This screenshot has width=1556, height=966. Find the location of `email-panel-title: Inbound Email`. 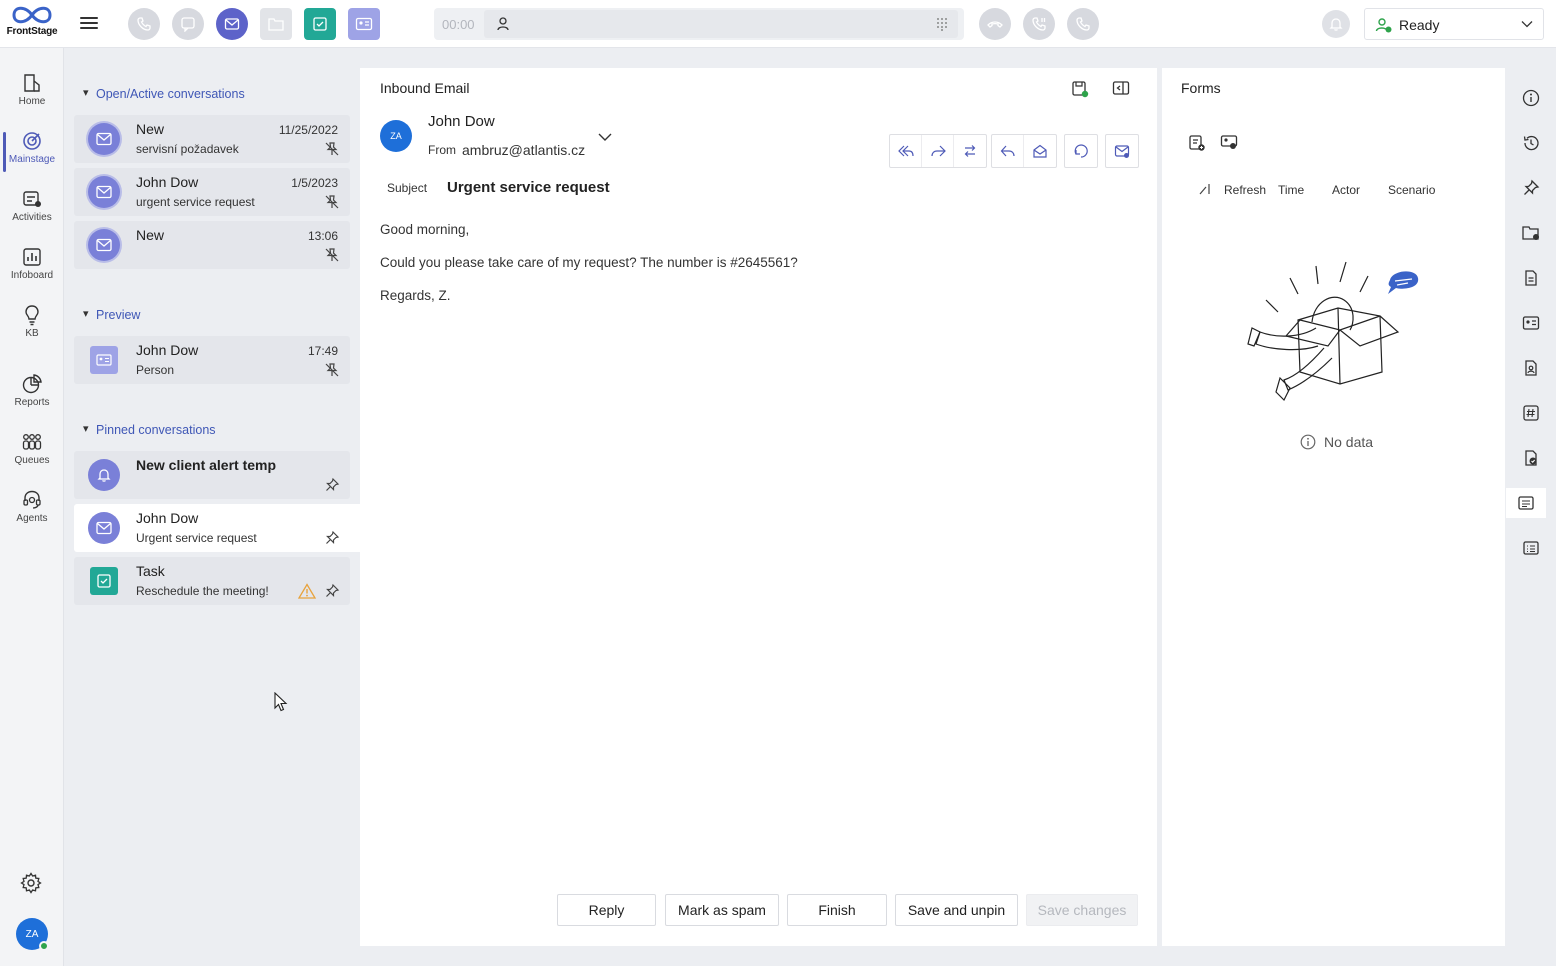

email-panel-title: Inbound Email is located at coordinates (425, 88).